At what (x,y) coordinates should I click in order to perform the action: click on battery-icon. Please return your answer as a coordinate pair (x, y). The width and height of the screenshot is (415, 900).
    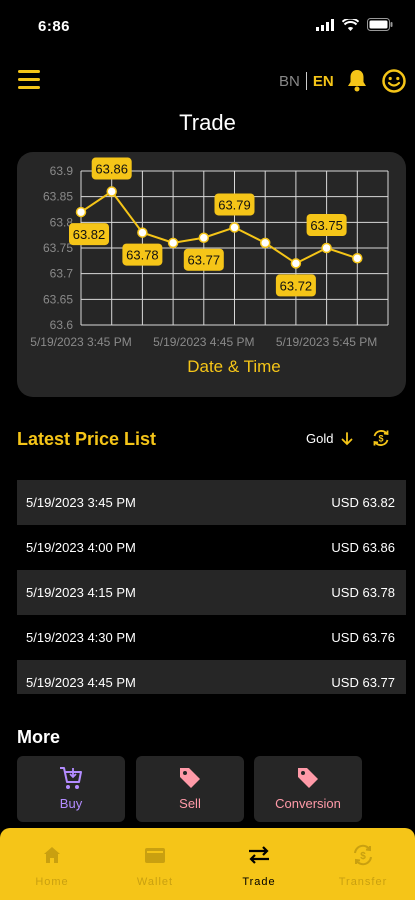
    Looking at the image, I should click on (380, 24).